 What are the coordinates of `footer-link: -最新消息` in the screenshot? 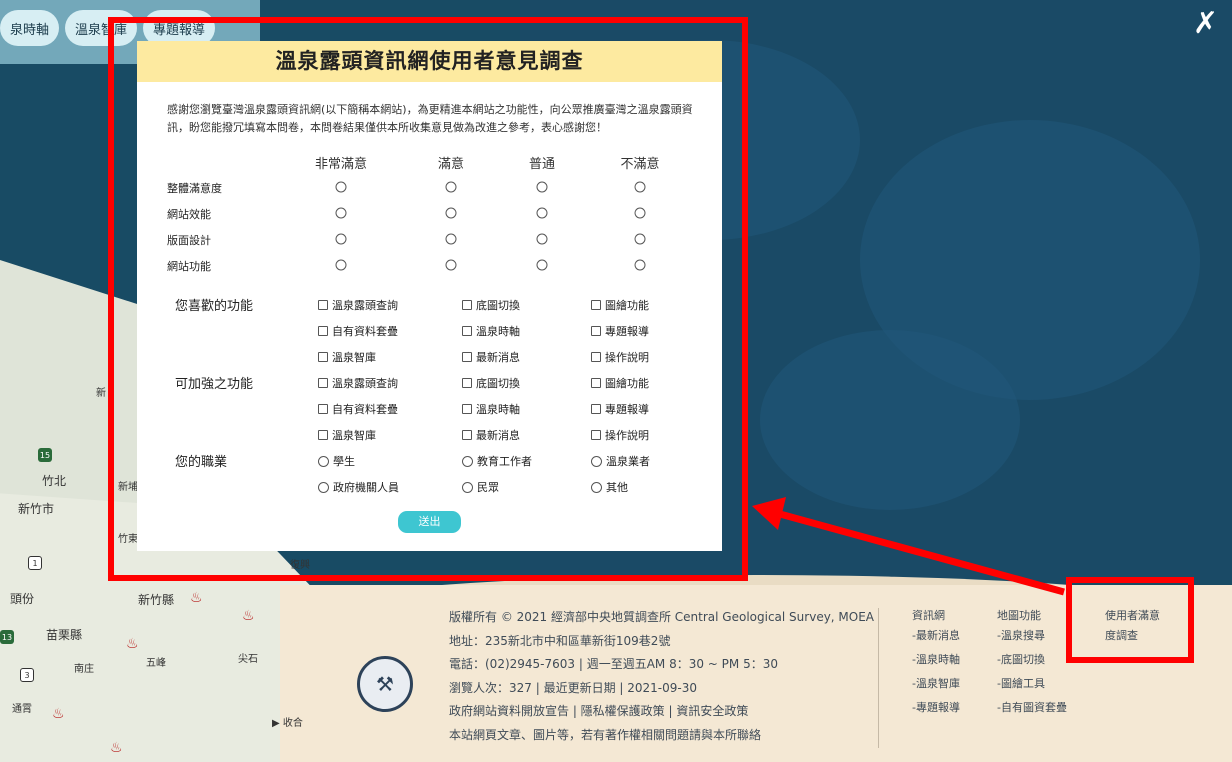 It's located at (936, 636).